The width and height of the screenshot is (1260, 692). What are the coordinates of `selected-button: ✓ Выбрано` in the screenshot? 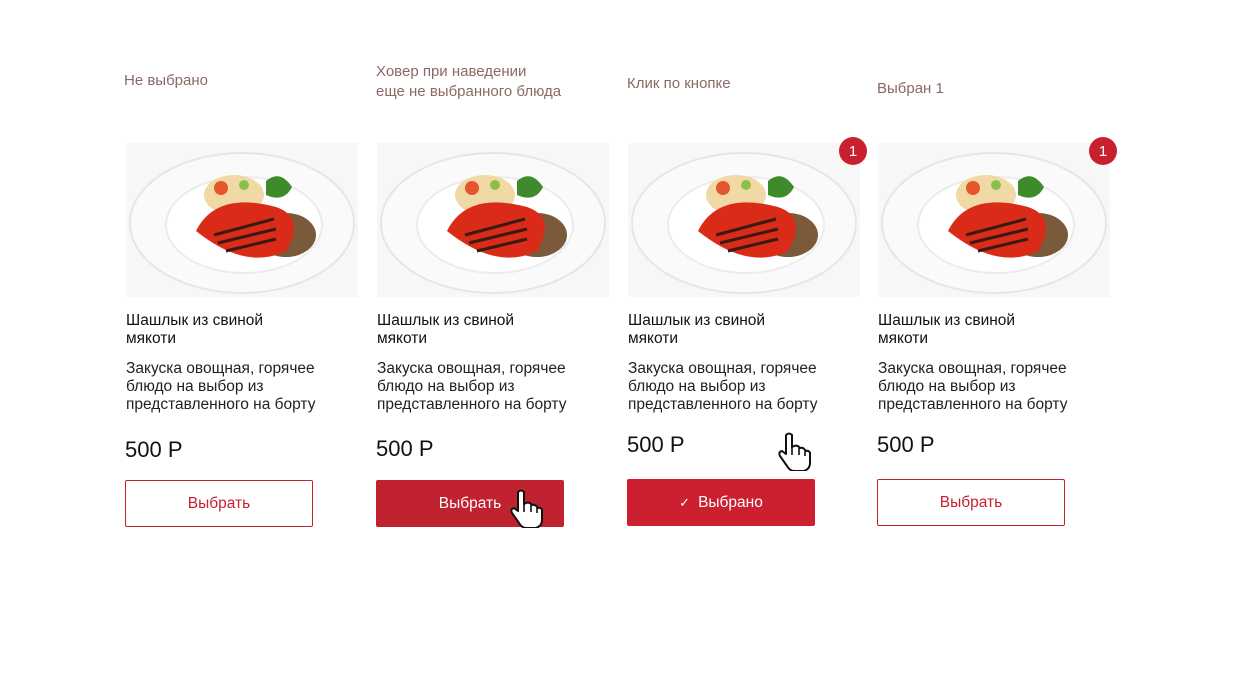 It's located at (721, 502).